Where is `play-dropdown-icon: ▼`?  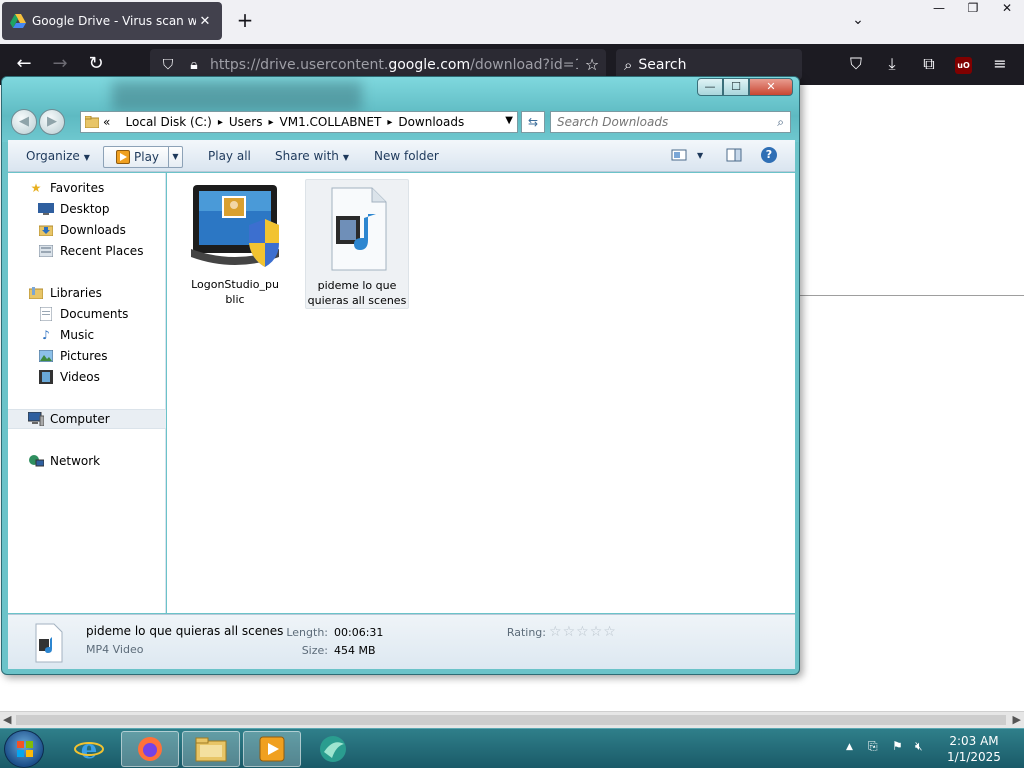 play-dropdown-icon: ▼ is located at coordinates (175, 157).